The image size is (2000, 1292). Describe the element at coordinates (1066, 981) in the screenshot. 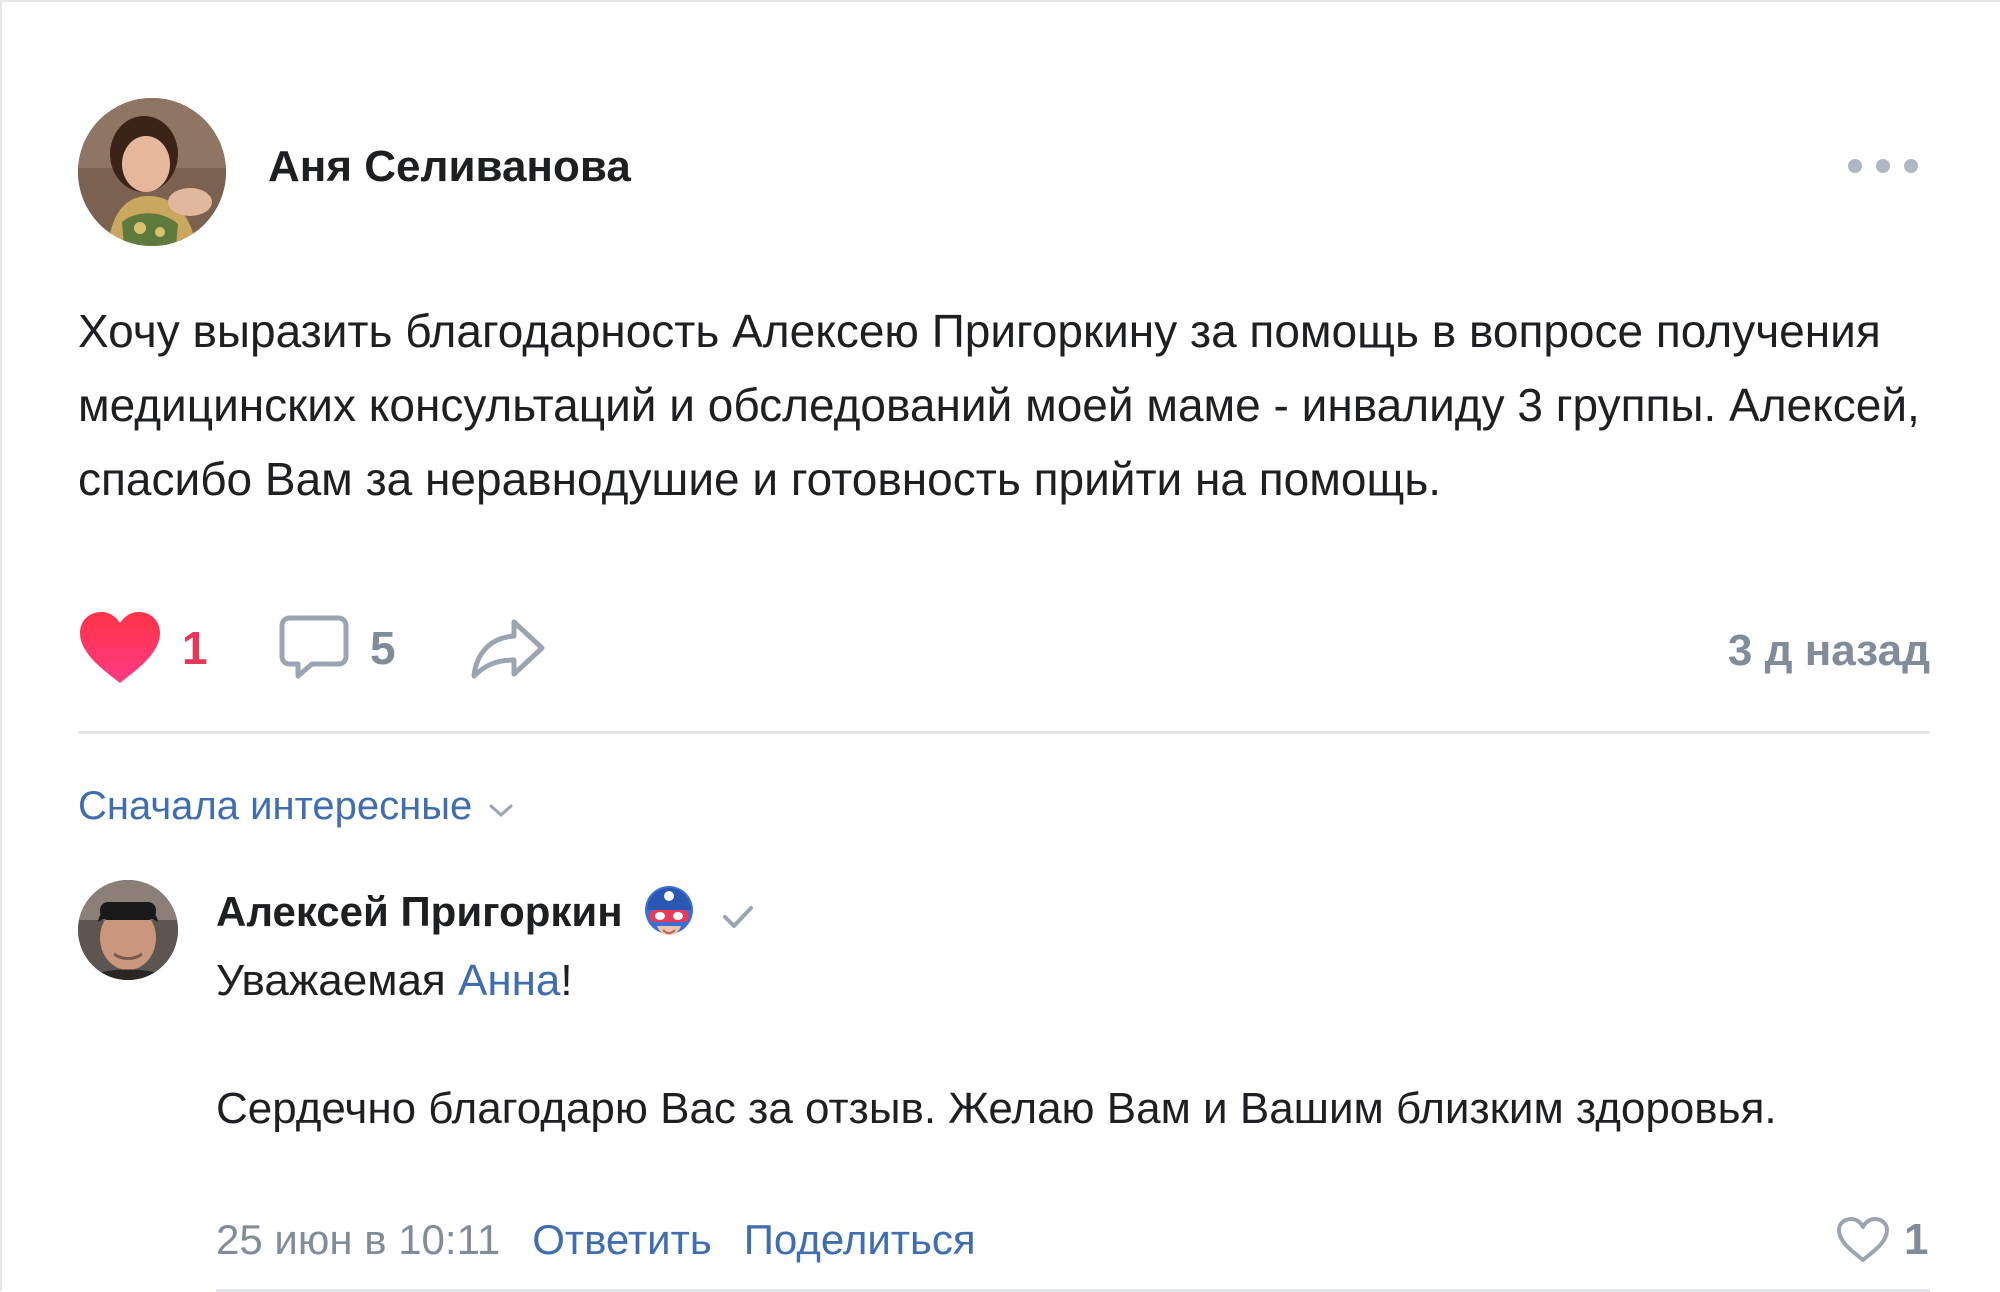

I see `comment-greeting: Уважаемая Анна!` at that location.